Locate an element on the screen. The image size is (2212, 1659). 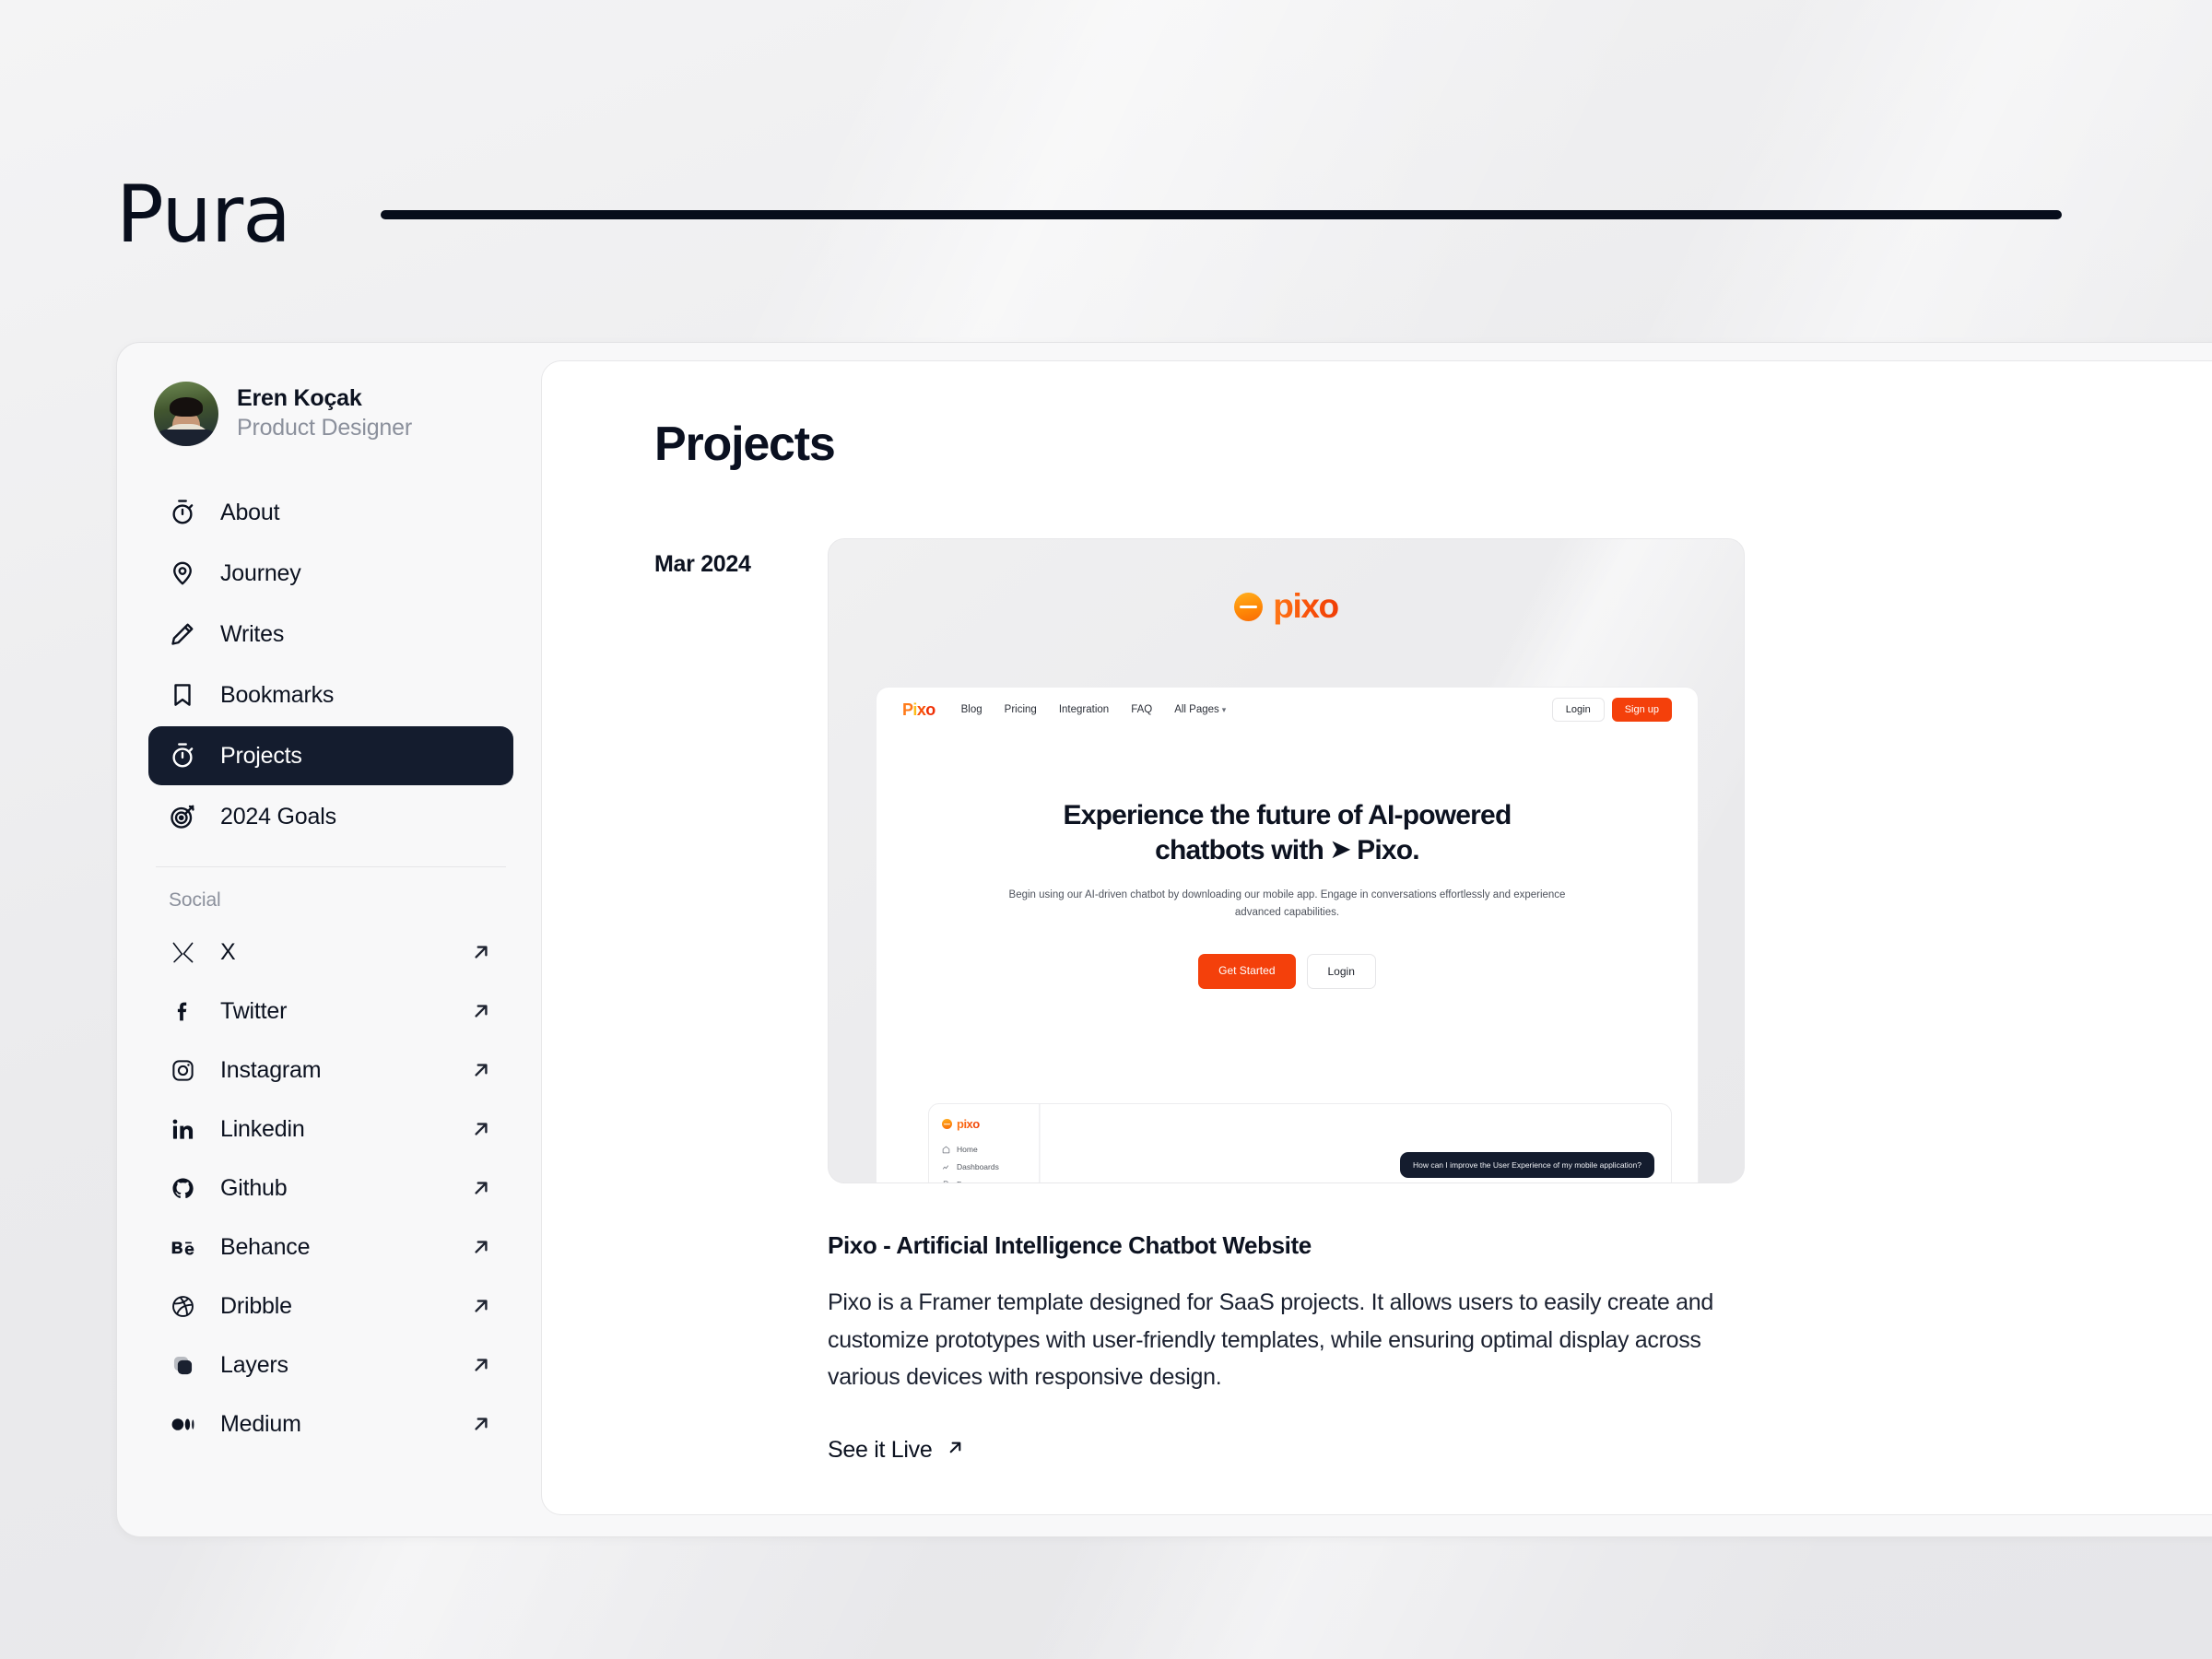
document-icon is located at coordinates (946, 1181).